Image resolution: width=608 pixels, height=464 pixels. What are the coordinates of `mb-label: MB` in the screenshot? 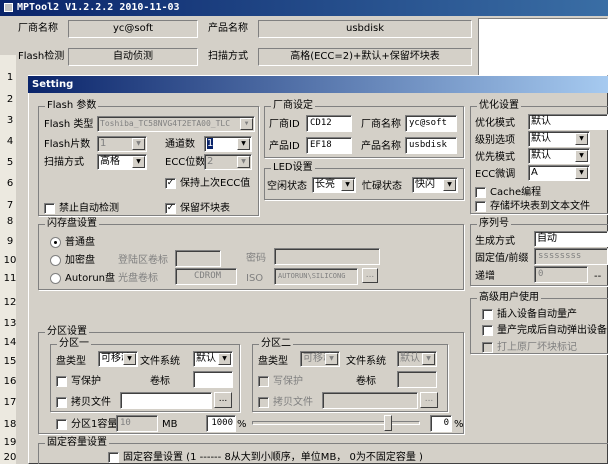 It's located at (170, 424).